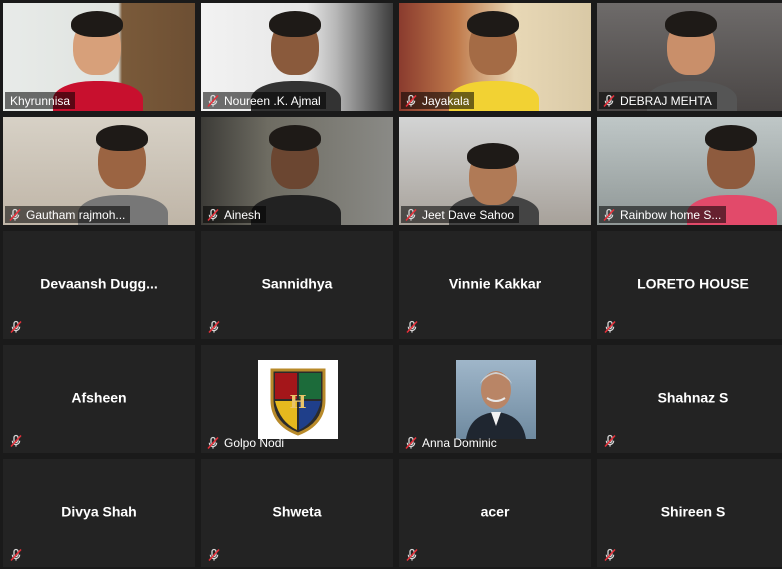  What do you see at coordinates (495, 171) in the screenshot?
I see `participant-tile: Jeet Dave Sahoo` at bounding box center [495, 171].